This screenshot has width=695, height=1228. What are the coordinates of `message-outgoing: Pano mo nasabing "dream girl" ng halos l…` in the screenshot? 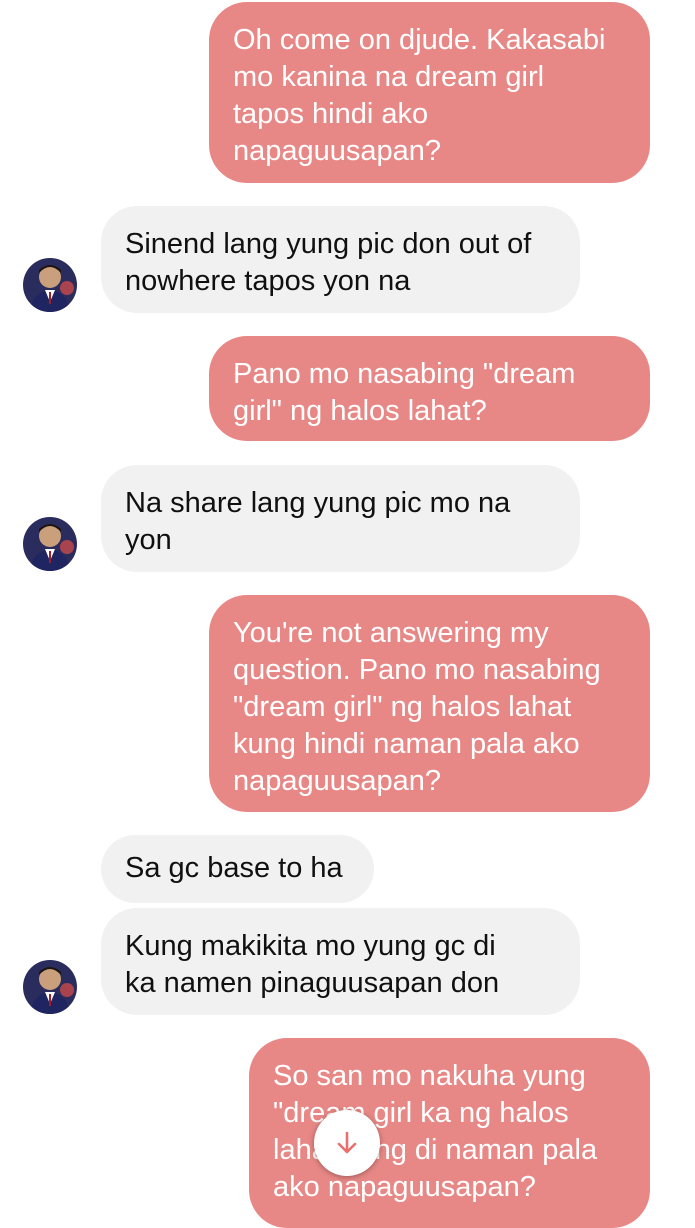 It's located at (429, 388).